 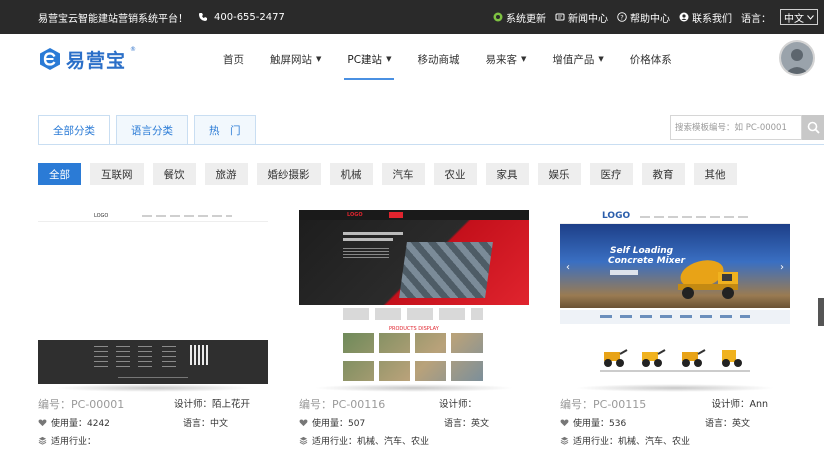 What do you see at coordinates (342, 404) in the screenshot?
I see `template-code: 编号：PC-00116` at bounding box center [342, 404].